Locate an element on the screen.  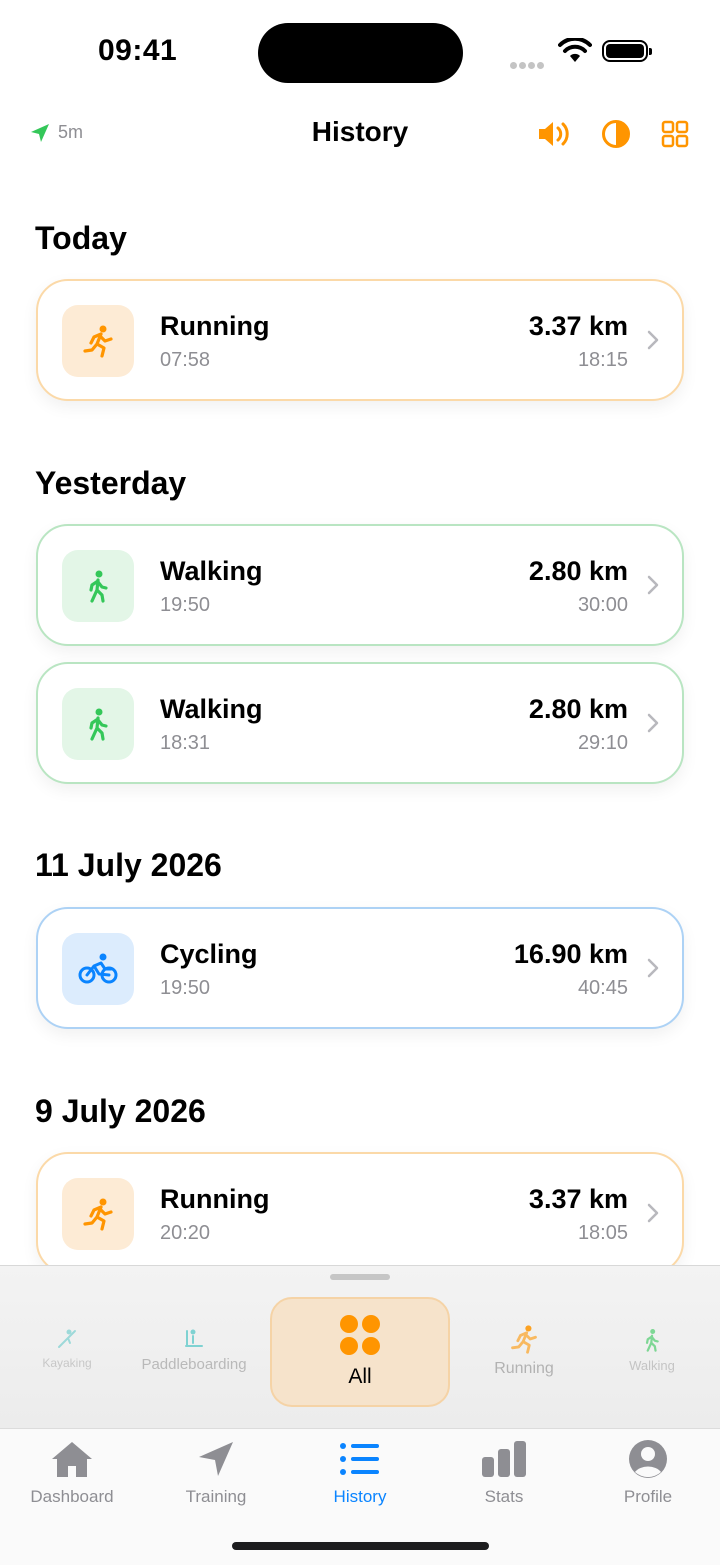
tab-history: History is located at coordinates (360, 1473).